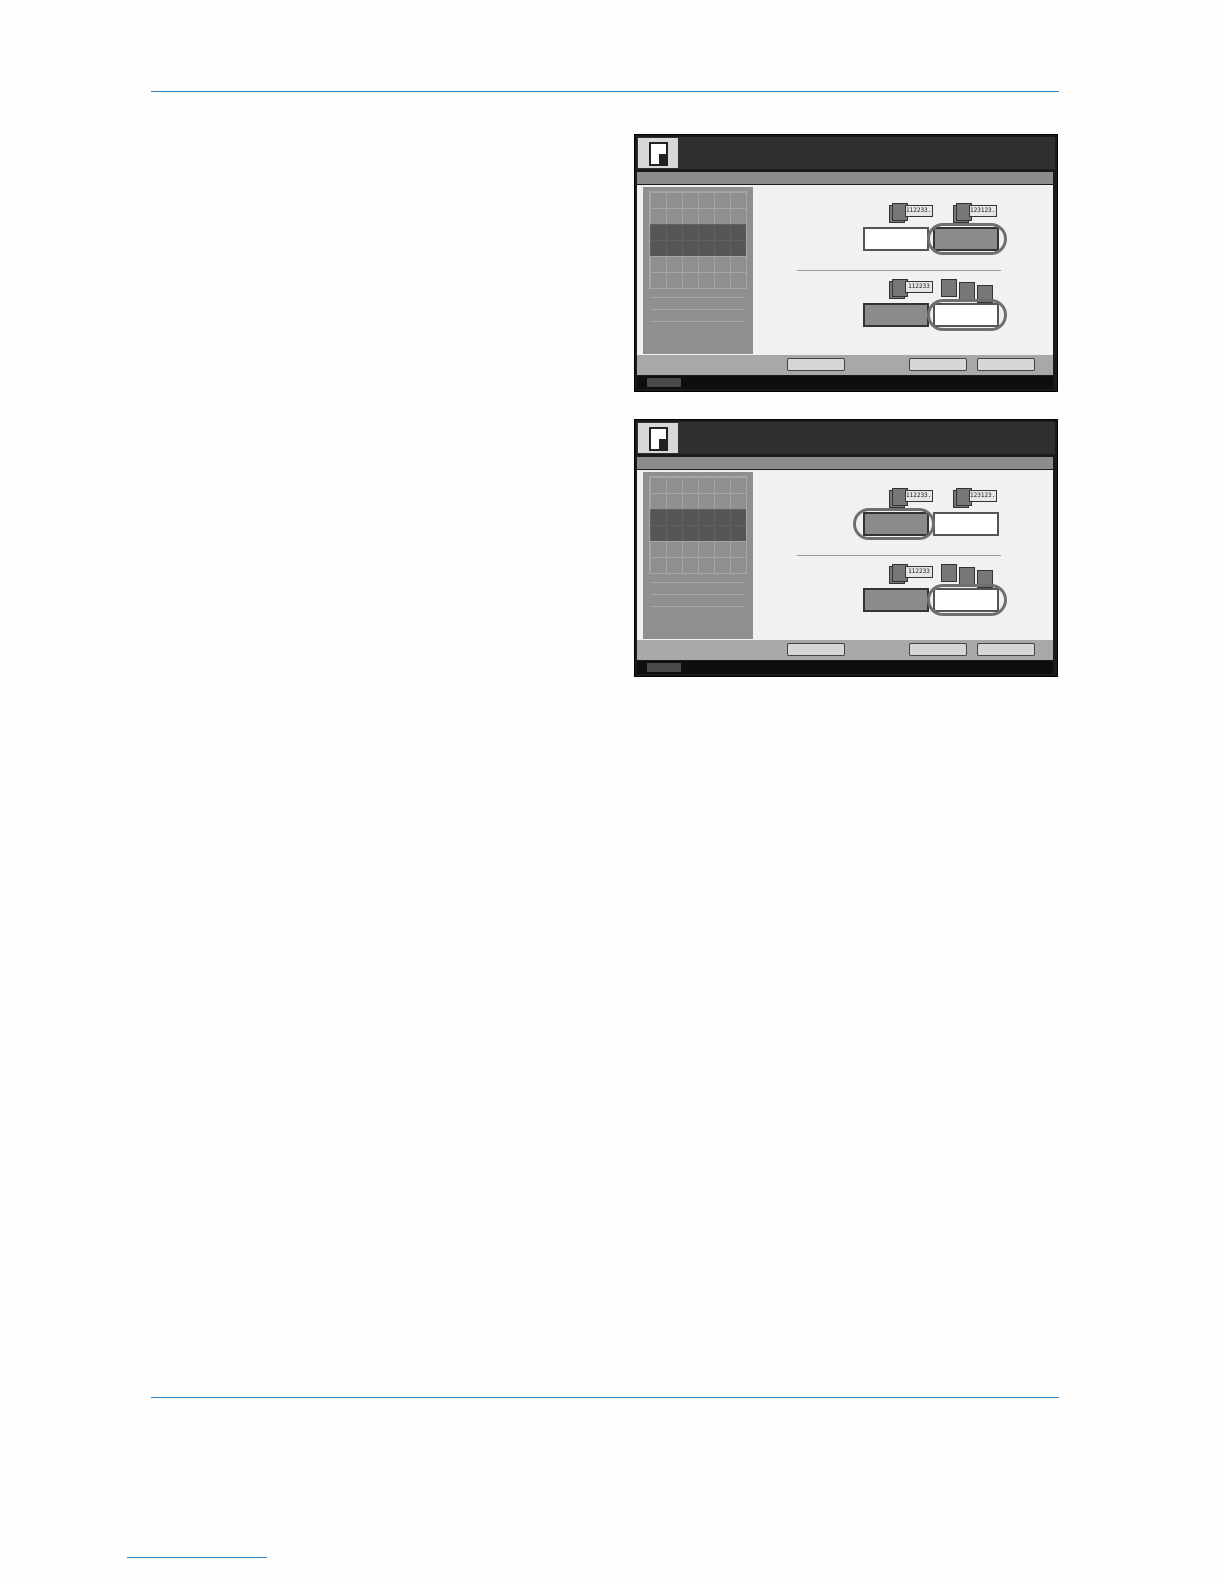 The height and width of the screenshot is (1584, 1224). What do you see at coordinates (197, 1557) in the screenshot?
I see `footer-link-underline` at bounding box center [197, 1557].